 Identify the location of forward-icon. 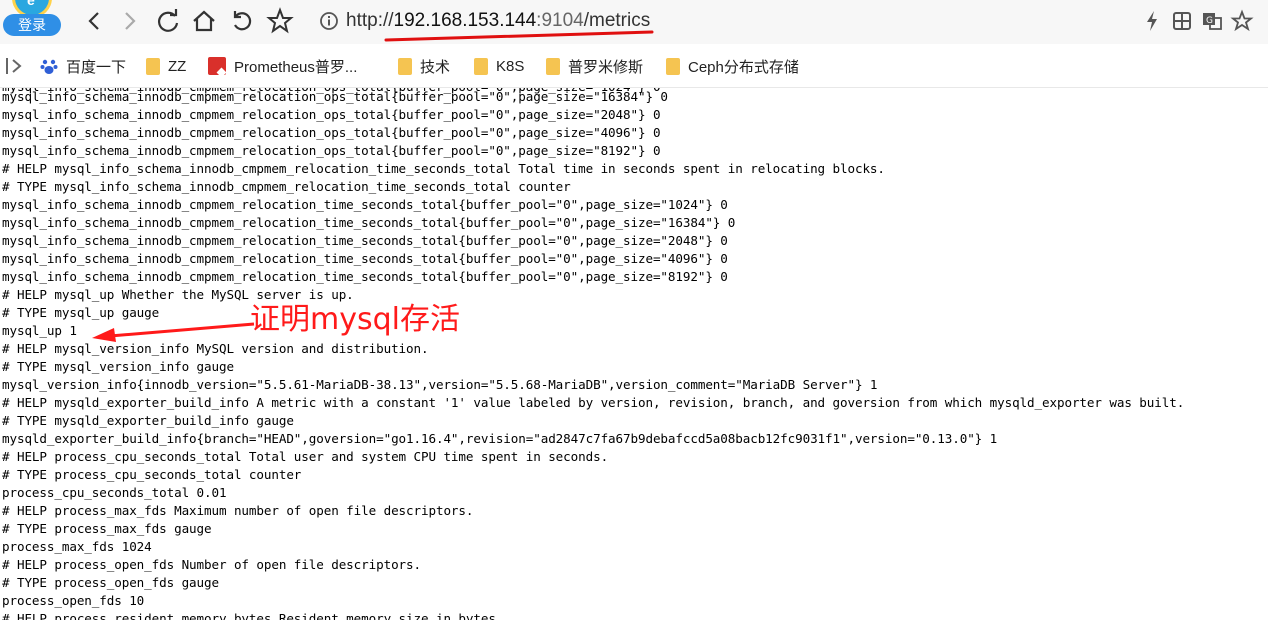
(130, 21).